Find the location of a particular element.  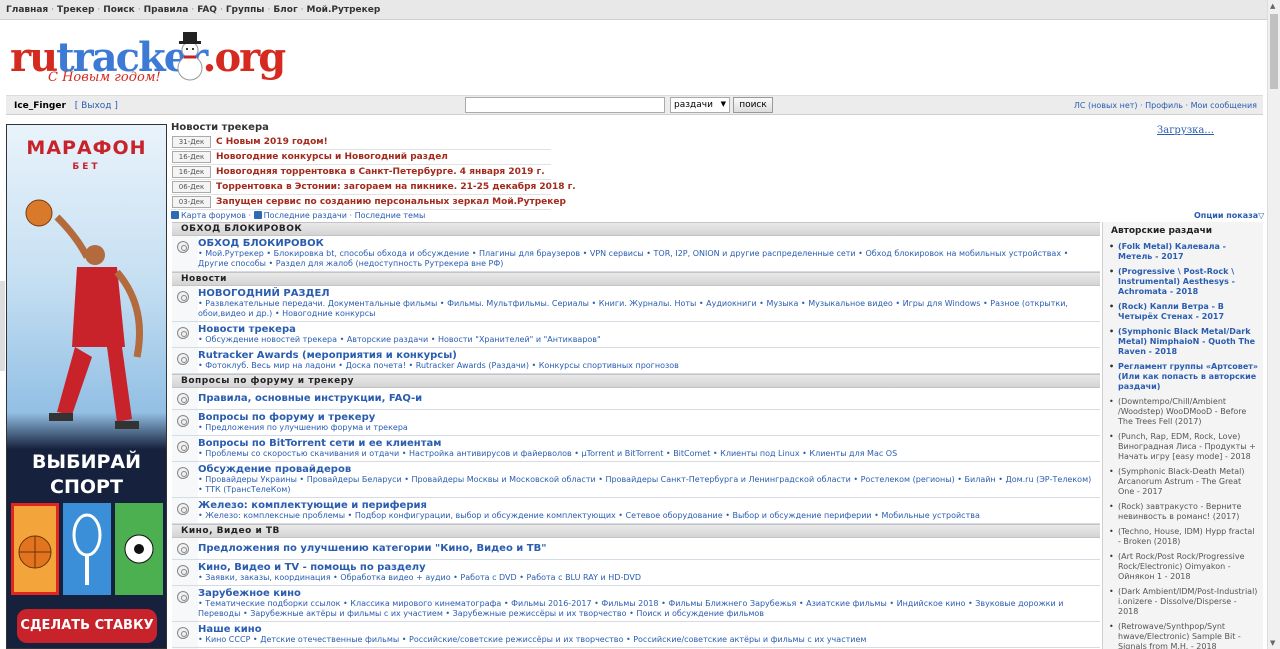

nav-link: Мой.Рутрекер is located at coordinates (344, 10).